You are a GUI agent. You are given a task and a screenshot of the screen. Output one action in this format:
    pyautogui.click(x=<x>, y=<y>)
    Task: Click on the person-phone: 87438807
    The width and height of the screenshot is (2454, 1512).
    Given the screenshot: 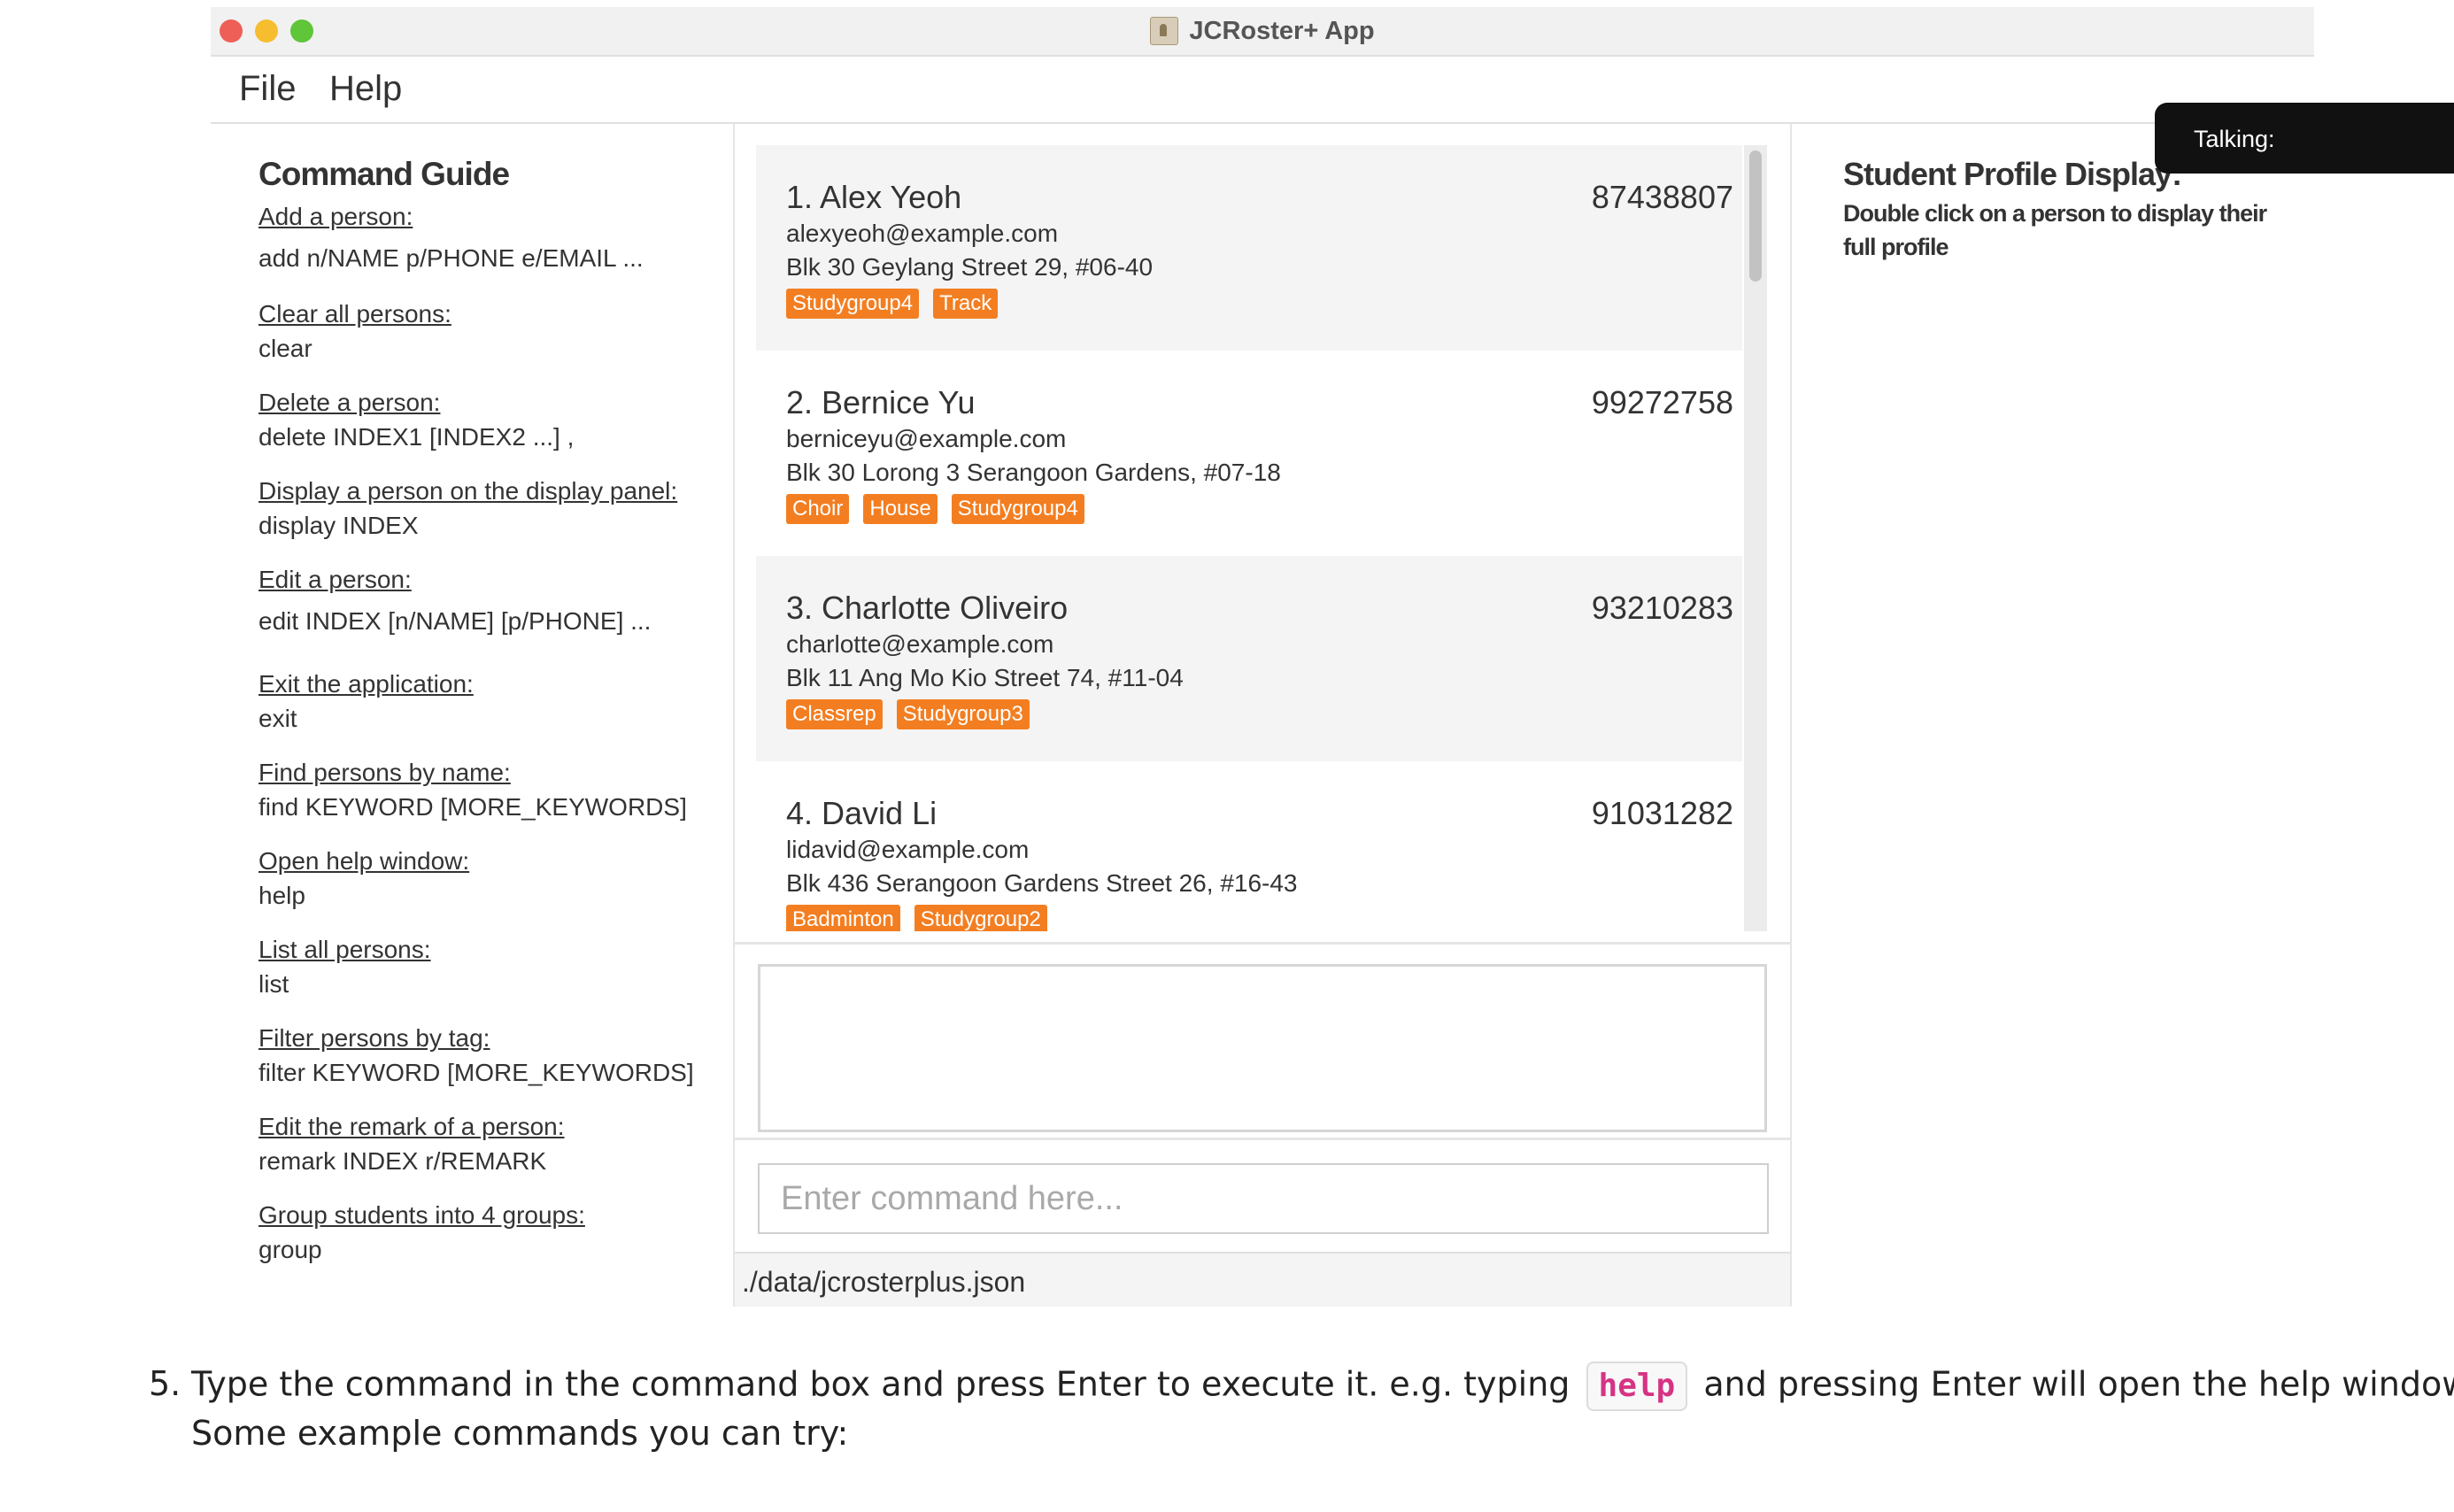 What is the action you would take?
    pyautogui.click(x=1662, y=197)
    